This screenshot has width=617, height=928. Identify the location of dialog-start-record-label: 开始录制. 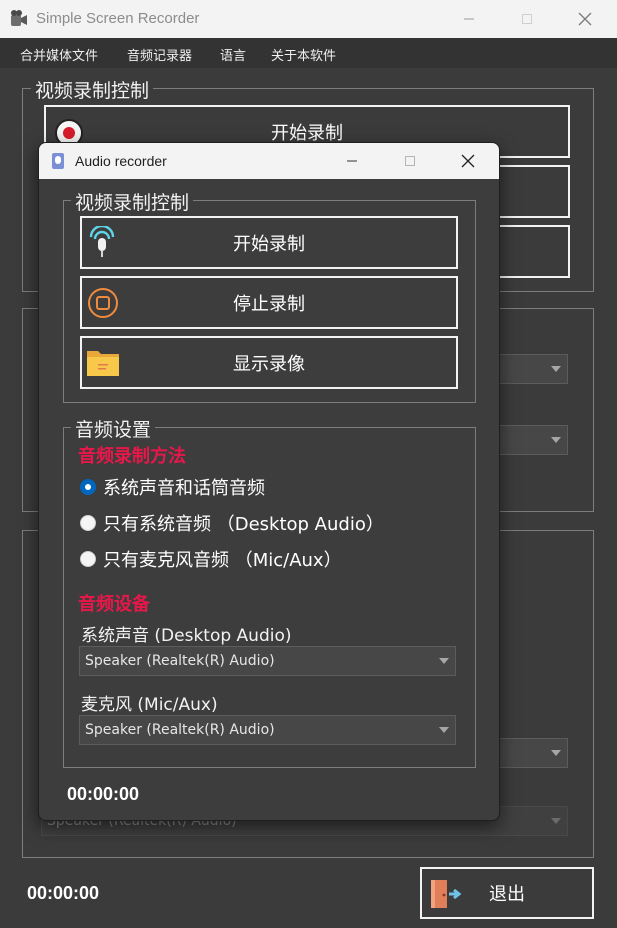
(269, 244).